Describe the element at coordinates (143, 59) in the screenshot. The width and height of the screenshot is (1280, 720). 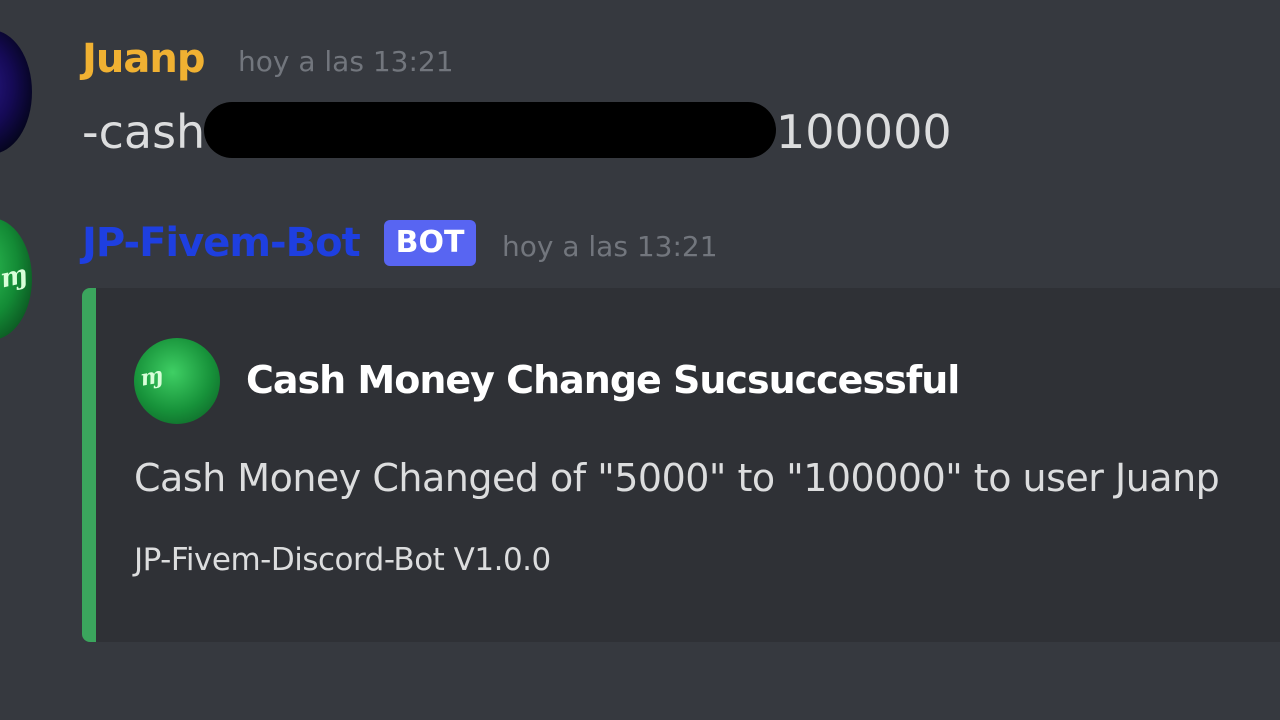
I see `user-username: Juanp` at that location.